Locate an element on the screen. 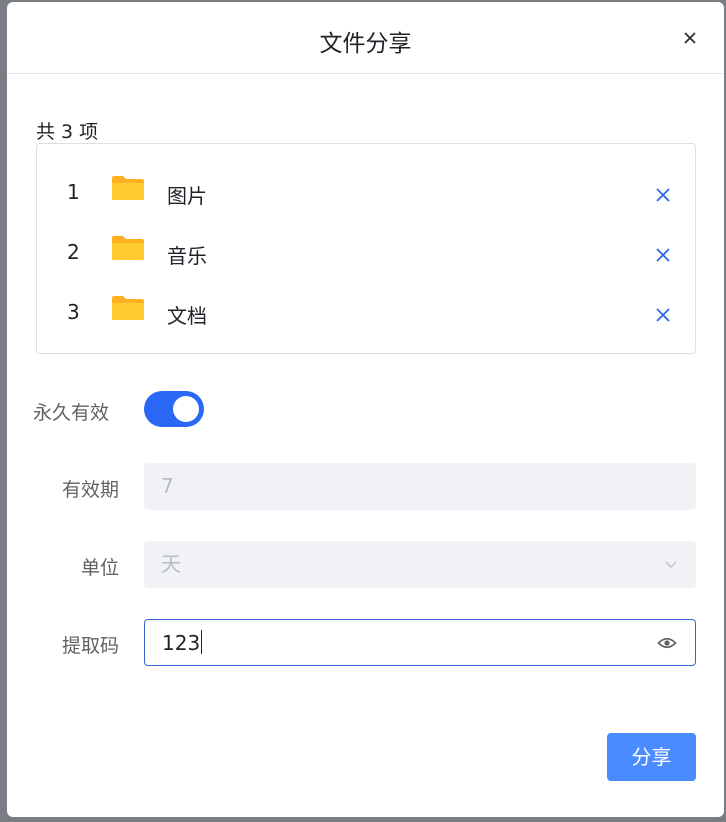 Image resolution: width=726 pixels, height=822 pixels. share-button: 分享 is located at coordinates (651, 757).